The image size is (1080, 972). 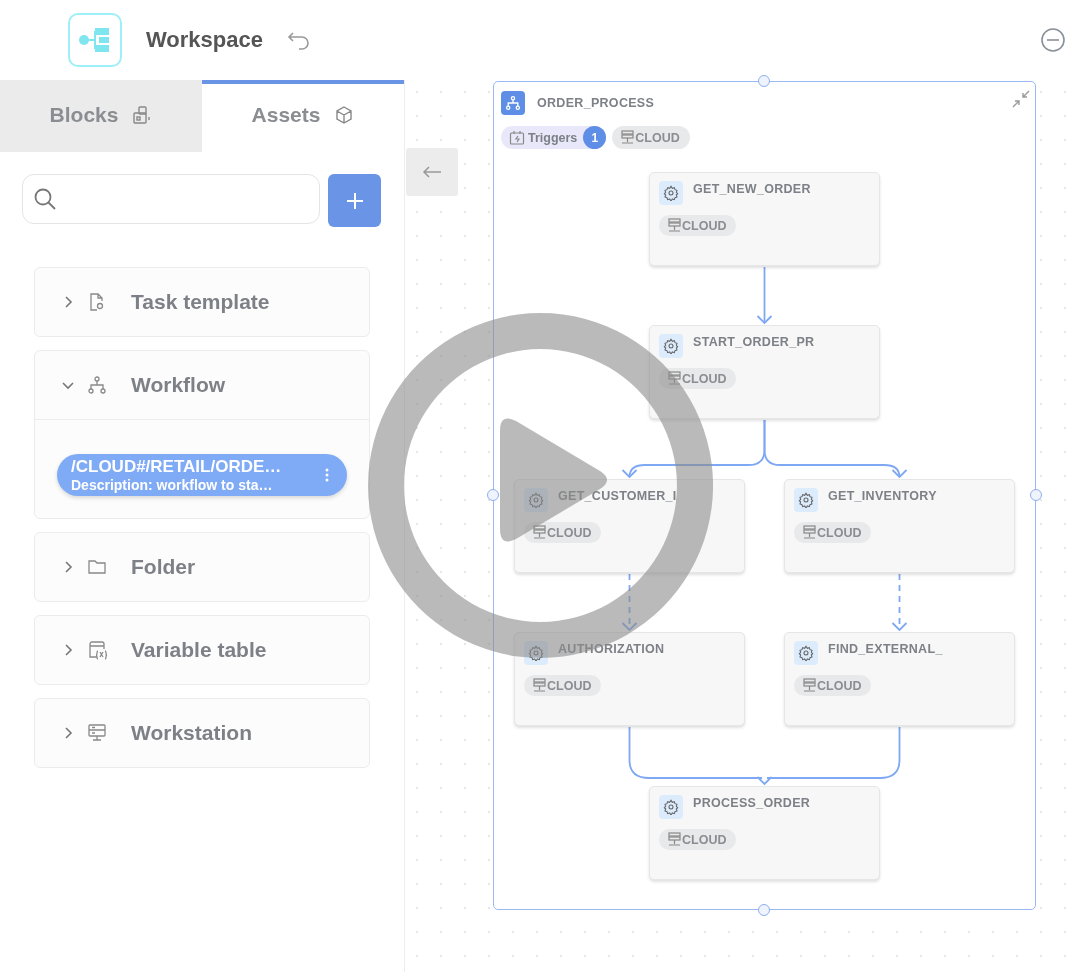 What do you see at coordinates (199, 650) in the screenshot?
I see `section-label: Variable table` at bounding box center [199, 650].